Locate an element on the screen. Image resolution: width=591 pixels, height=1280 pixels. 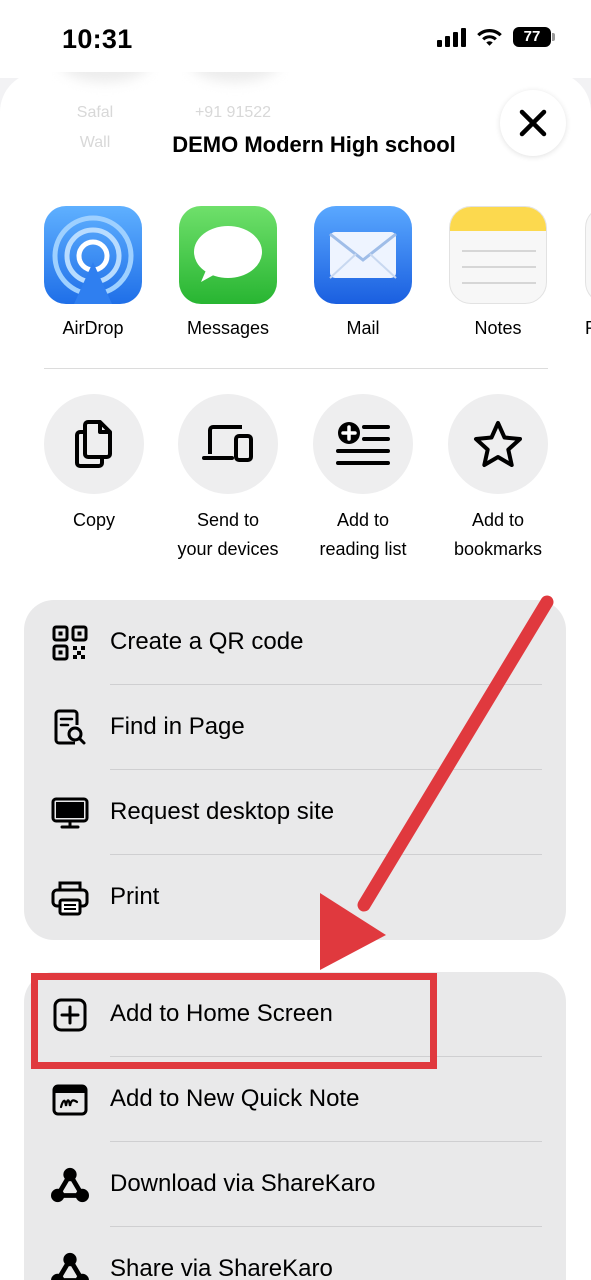
ghost-contact: +91 91522 is located at coordinates (233, 112).